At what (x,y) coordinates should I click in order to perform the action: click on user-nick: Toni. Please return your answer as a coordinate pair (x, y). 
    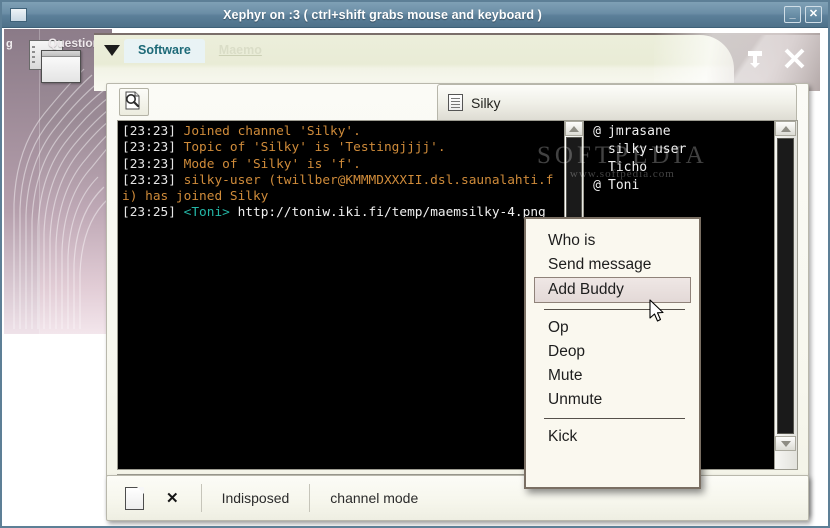
    Looking at the image, I should click on (624, 185).